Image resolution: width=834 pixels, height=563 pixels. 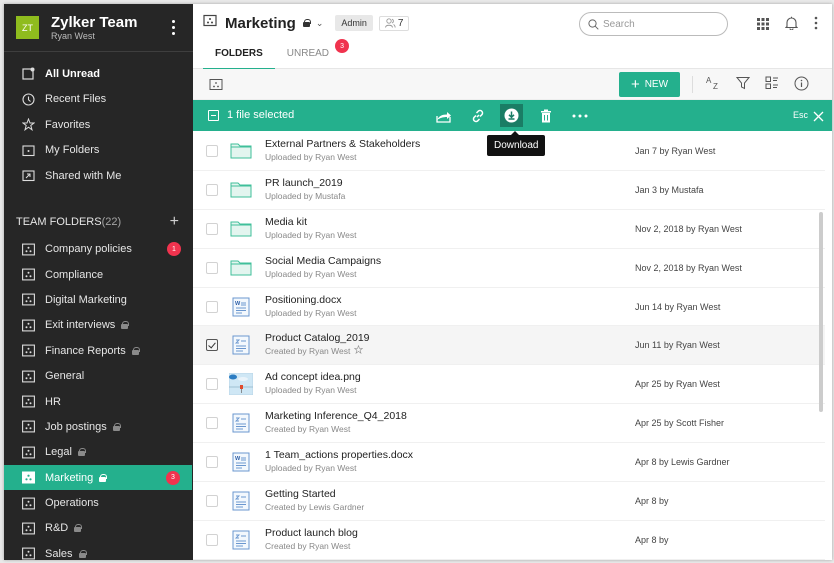 What do you see at coordinates (308, 351) in the screenshot?
I see `file-owner: Created by Ryan West` at bounding box center [308, 351].